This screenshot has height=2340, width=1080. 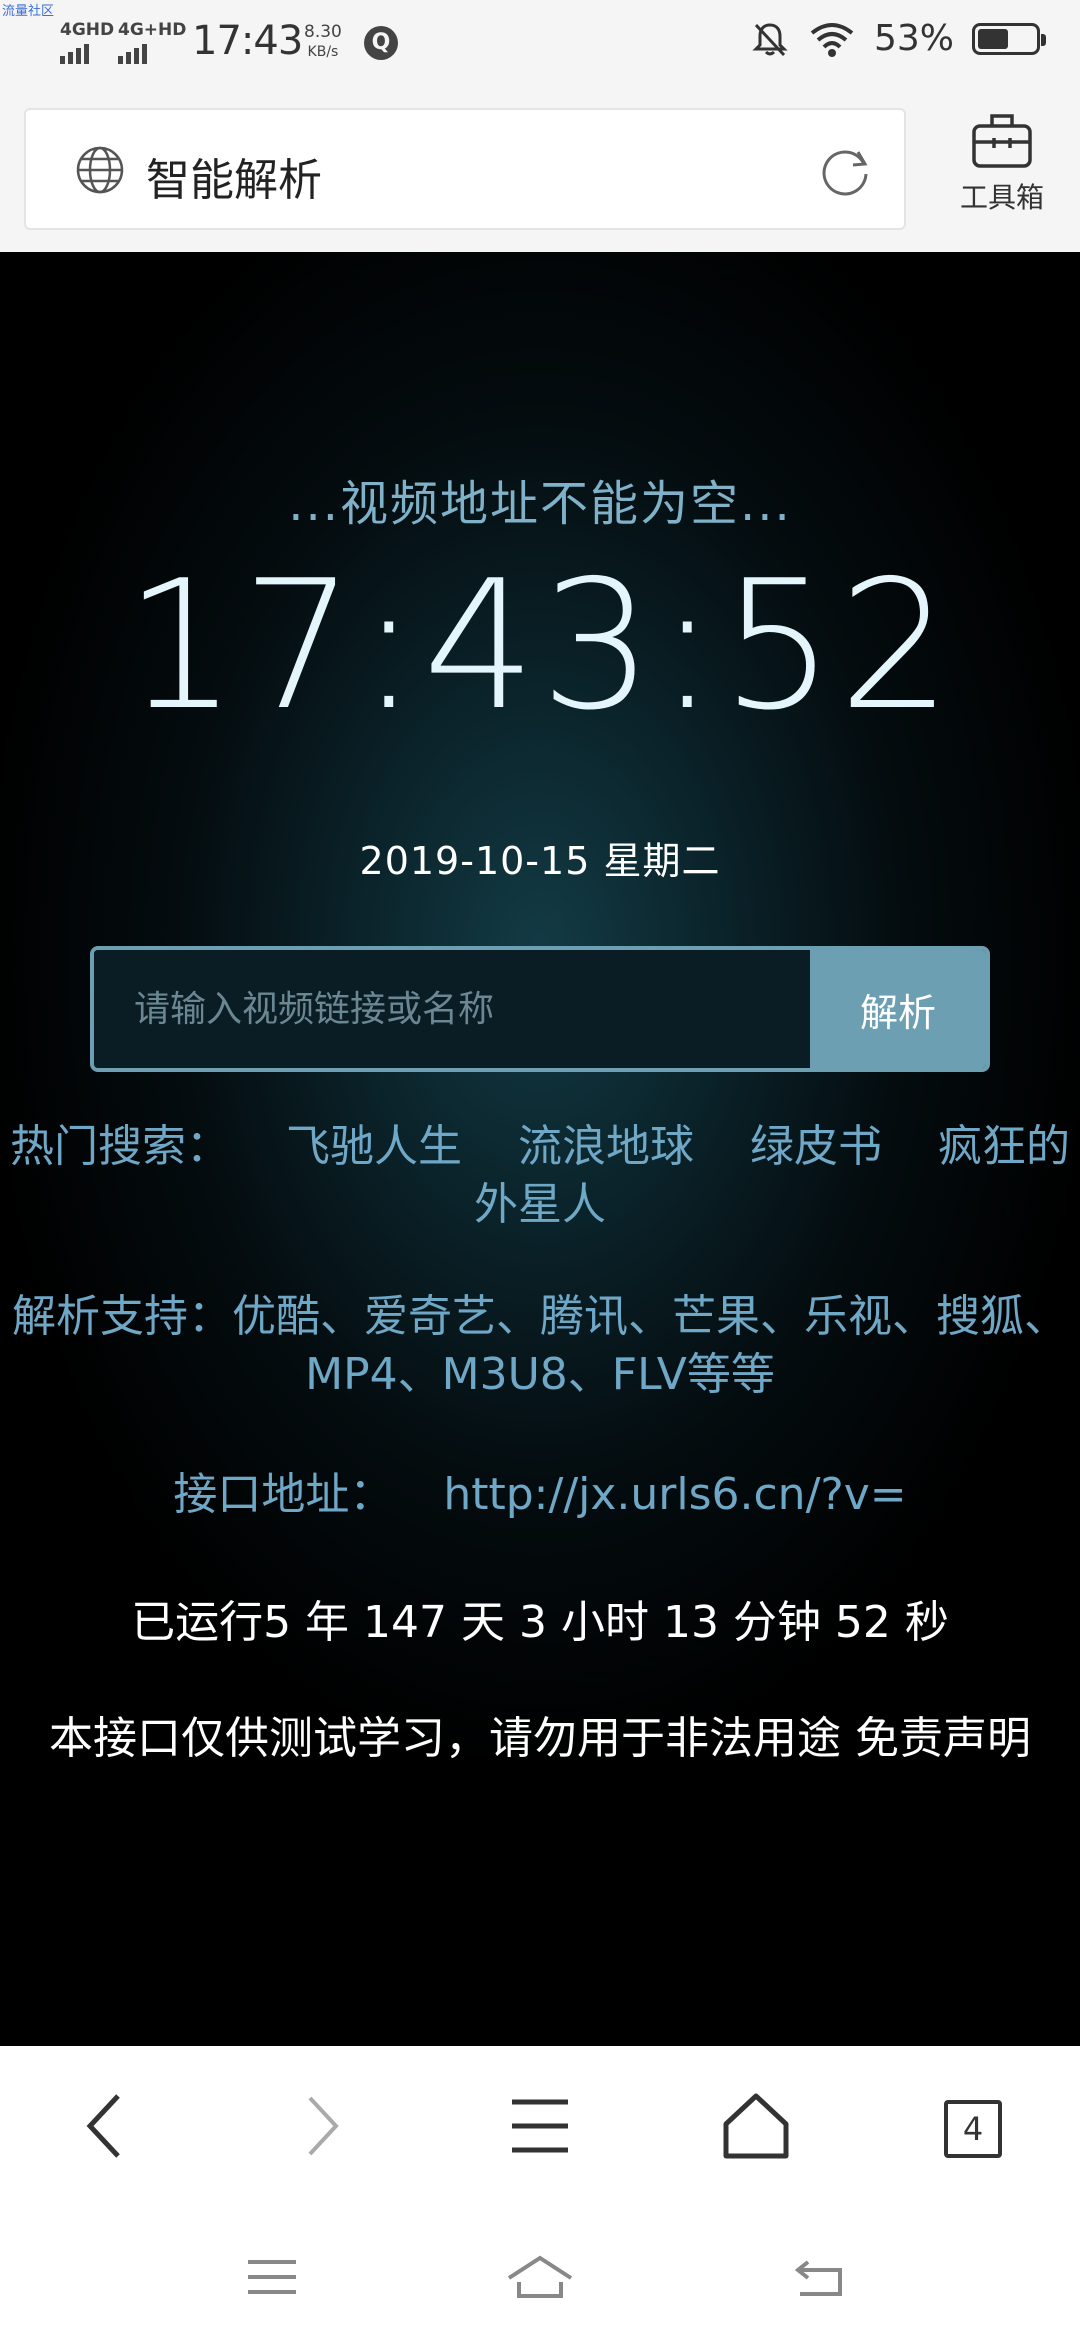 What do you see at coordinates (323, 52) in the screenshot?
I see `speed-unit: KB/s` at bounding box center [323, 52].